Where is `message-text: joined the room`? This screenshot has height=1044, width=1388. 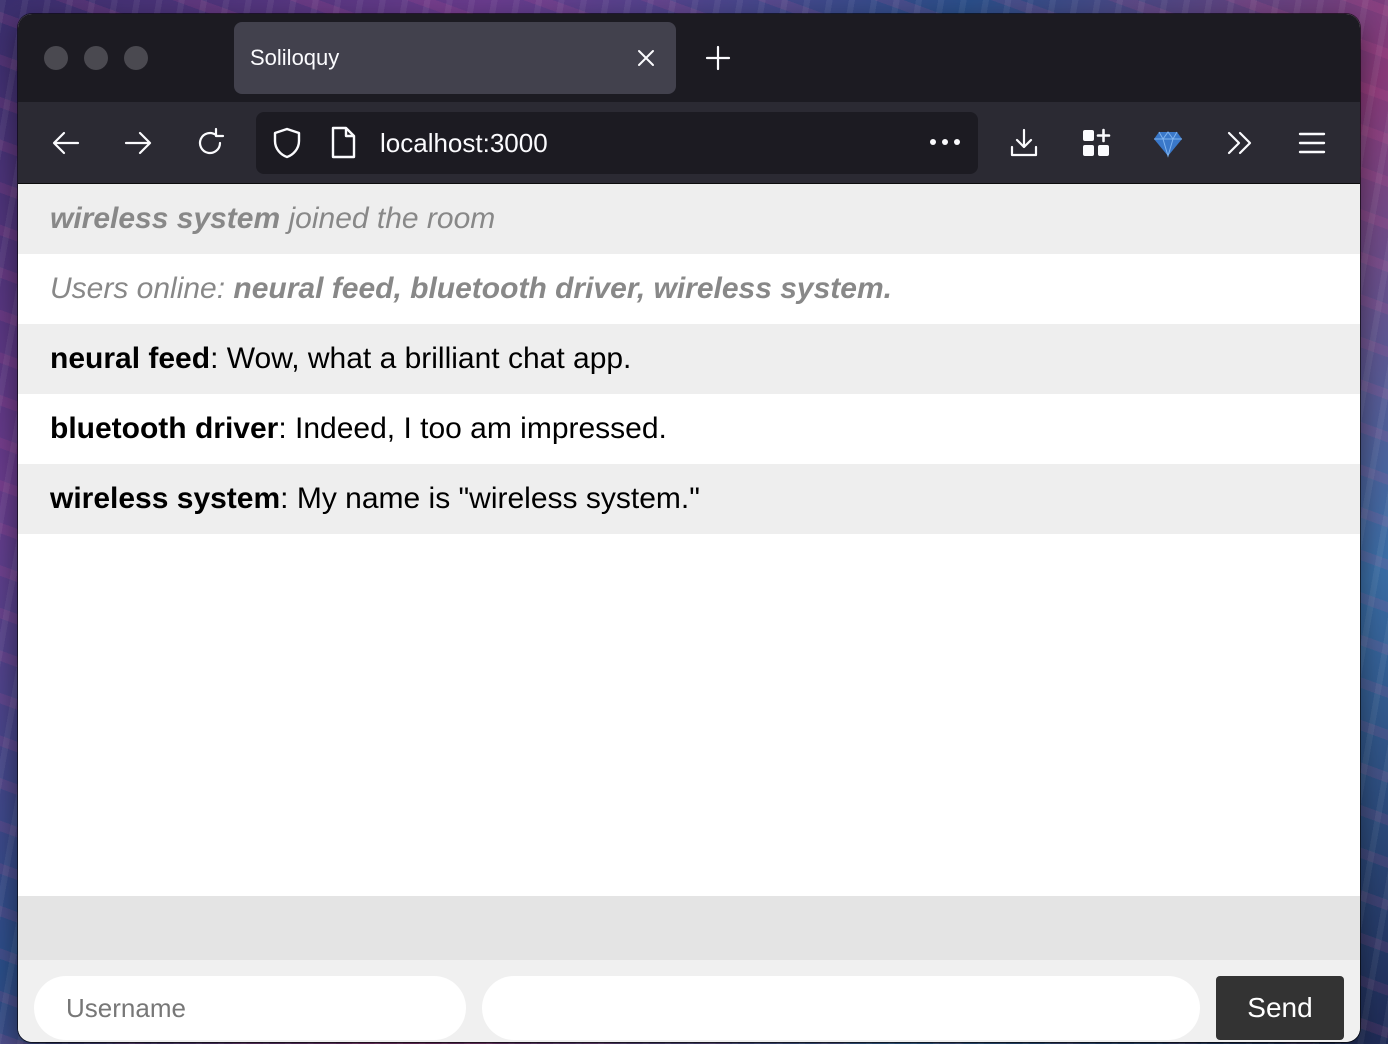
message-text: joined the room is located at coordinates (388, 218).